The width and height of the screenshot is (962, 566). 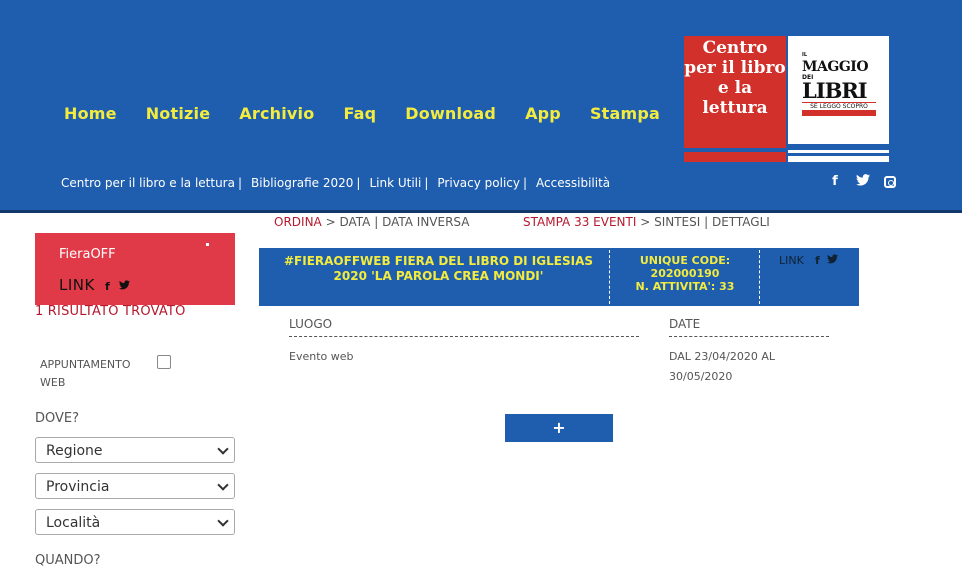 What do you see at coordinates (148, 183) in the screenshot?
I see `subnav-centro: Centro per il libro e la lettura` at bounding box center [148, 183].